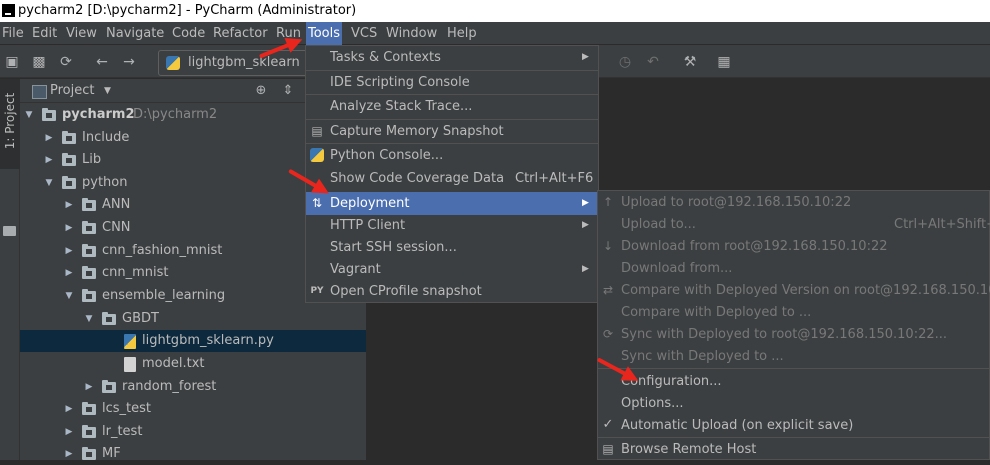 This screenshot has width=990, height=465. I want to click on menu-vcs: VCS, so click(364, 33).